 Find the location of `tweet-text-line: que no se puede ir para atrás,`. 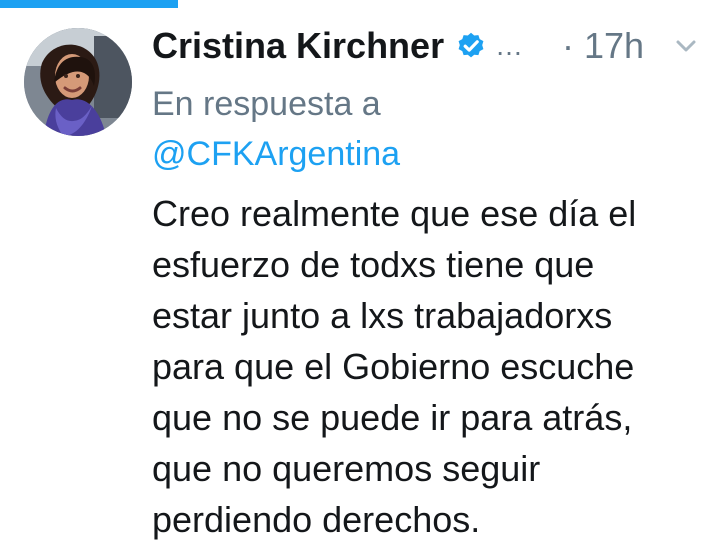

tweet-text-line: que no se puede ir para atrás, is located at coordinates (392, 417).